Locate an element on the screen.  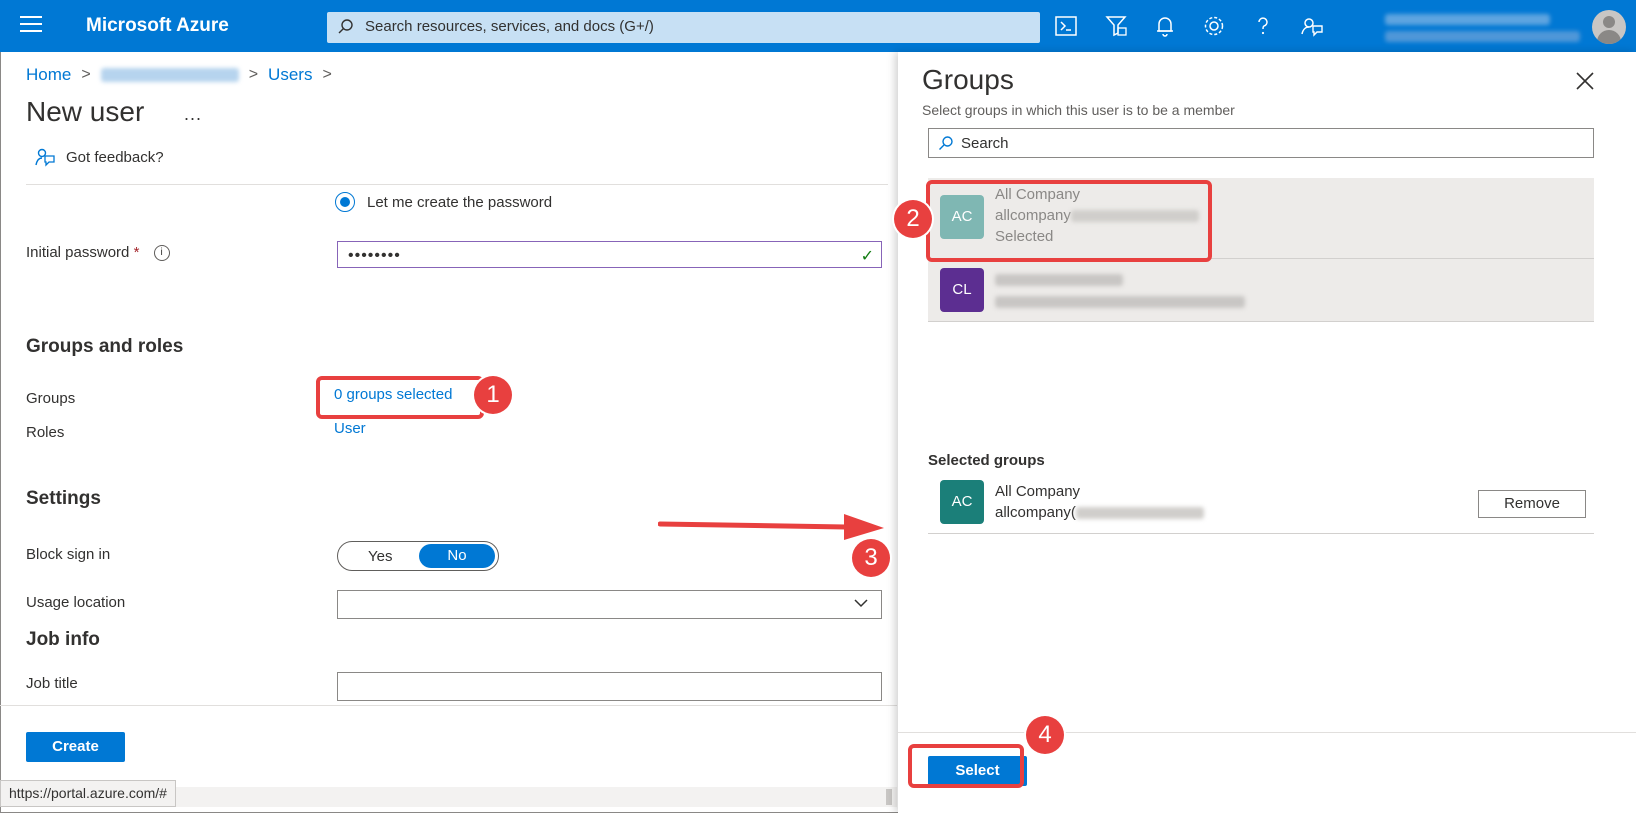
step-badge-4: 4 is located at coordinates (1045, 735).